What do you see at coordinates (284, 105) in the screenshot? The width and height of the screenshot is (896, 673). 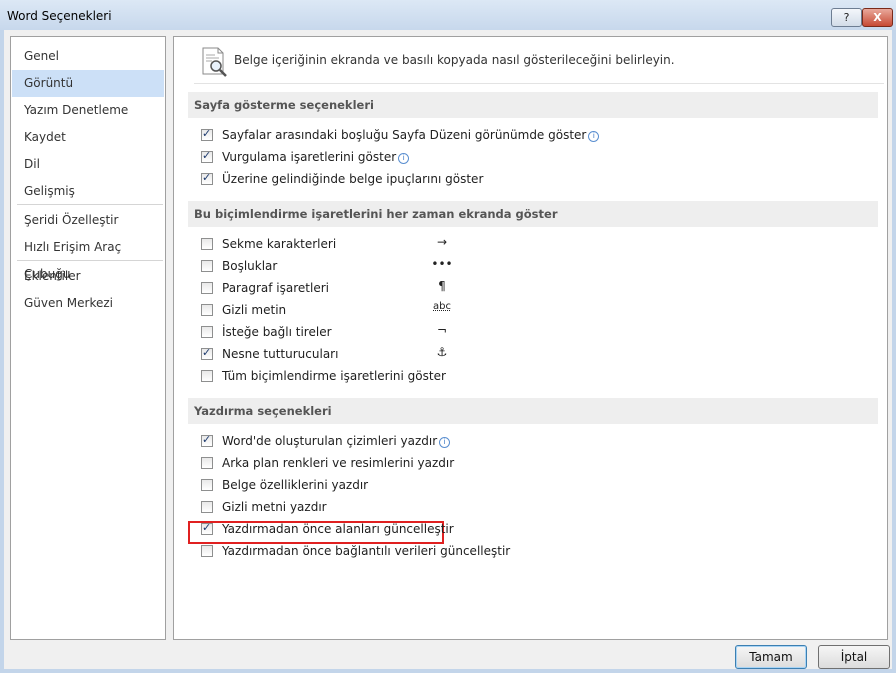 I see `section-title: Sayfa gösterme seçenekleri` at bounding box center [284, 105].